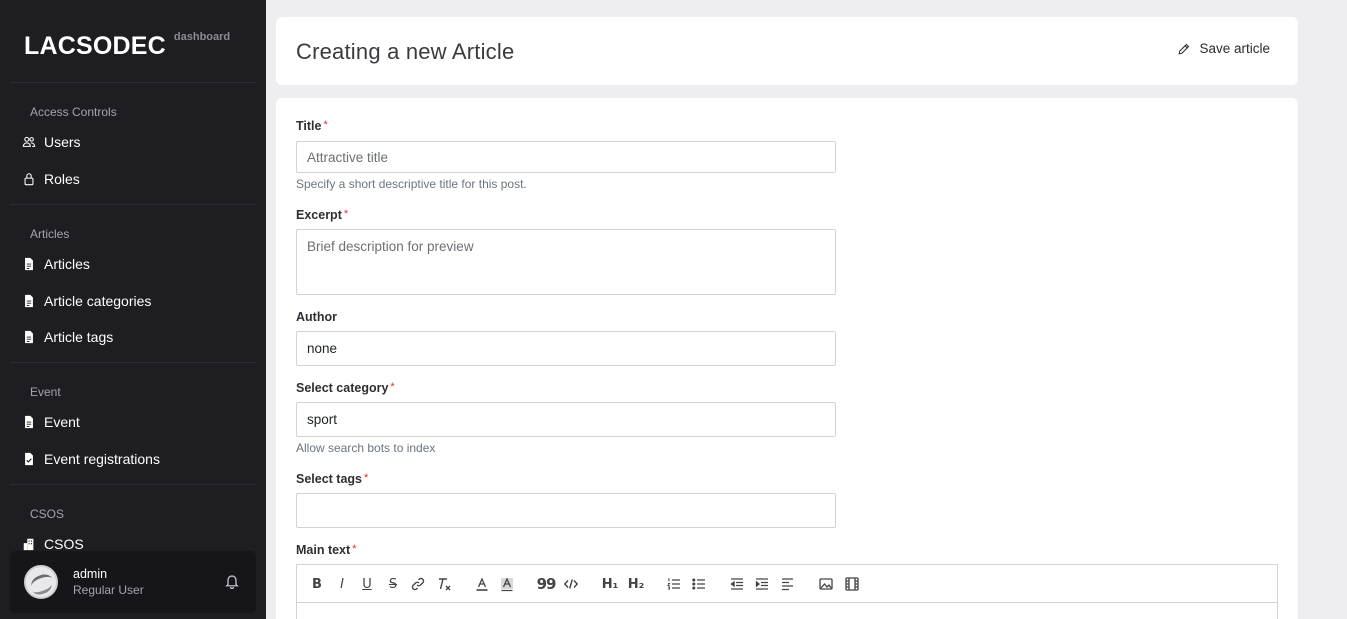 This screenshot has width=1347, height=619. I want to click on user-name: admin, so click(90, 574).